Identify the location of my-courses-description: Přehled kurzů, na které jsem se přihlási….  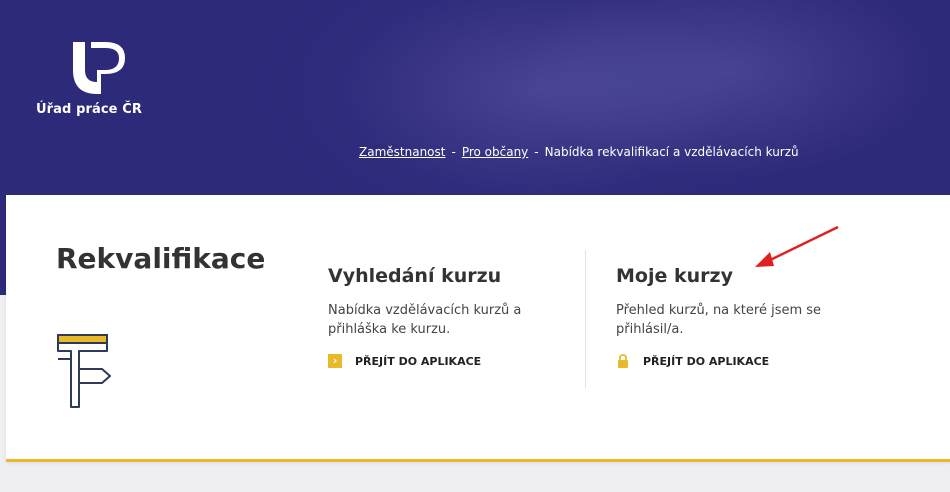
(719, 320).